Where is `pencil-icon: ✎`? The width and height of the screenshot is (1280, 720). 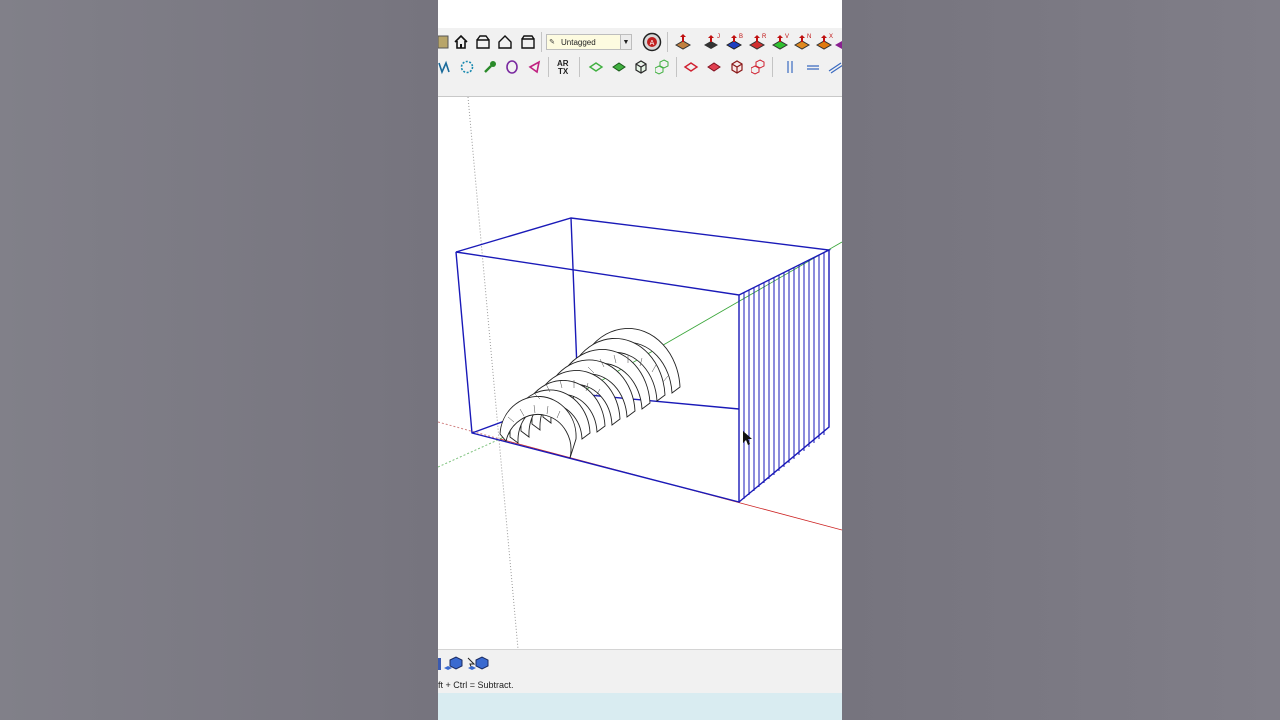
pencil-icon: ✎ is located at coordinates (552, 42).